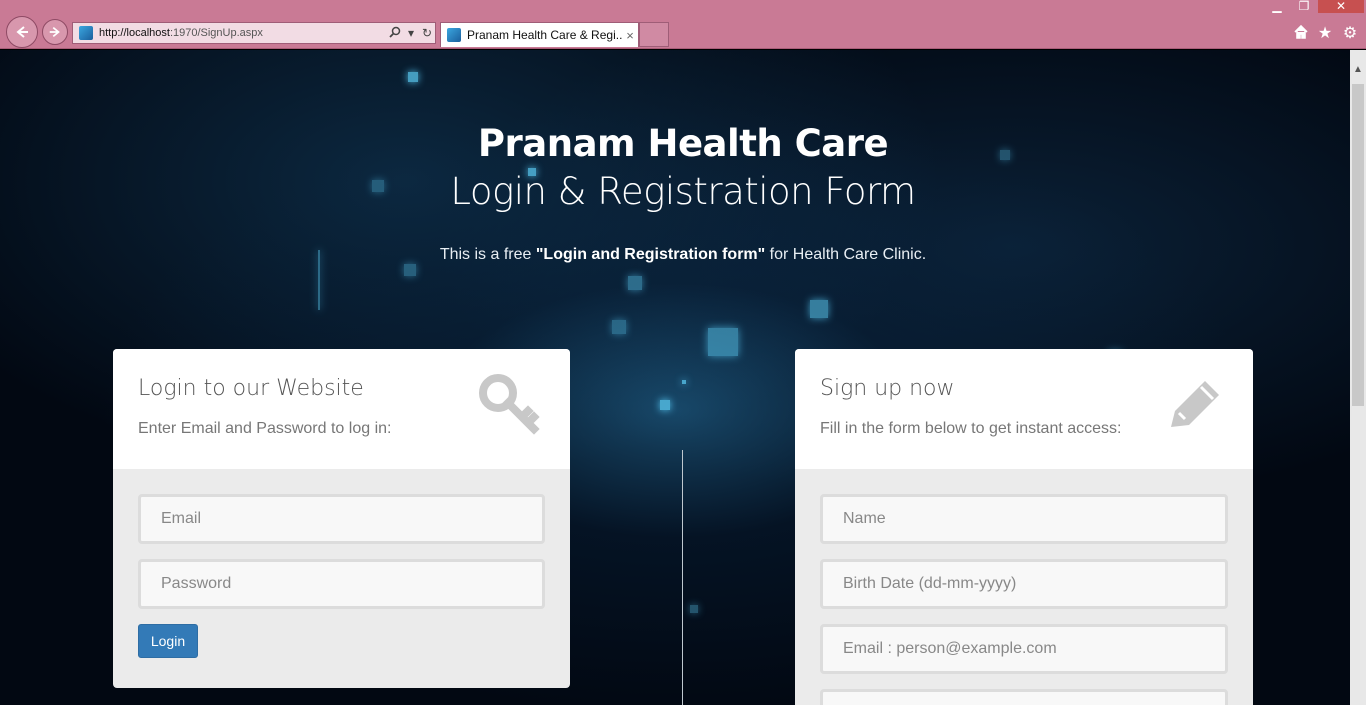 The image size is (1366, 705). I want to click on desc-suffix: for Health Care Clinic., so click(846, 254).